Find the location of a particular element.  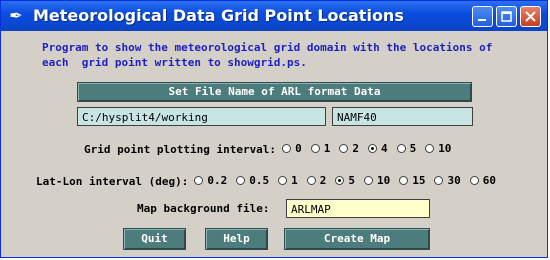

maximize-icon is located at coordinates (506, 16).